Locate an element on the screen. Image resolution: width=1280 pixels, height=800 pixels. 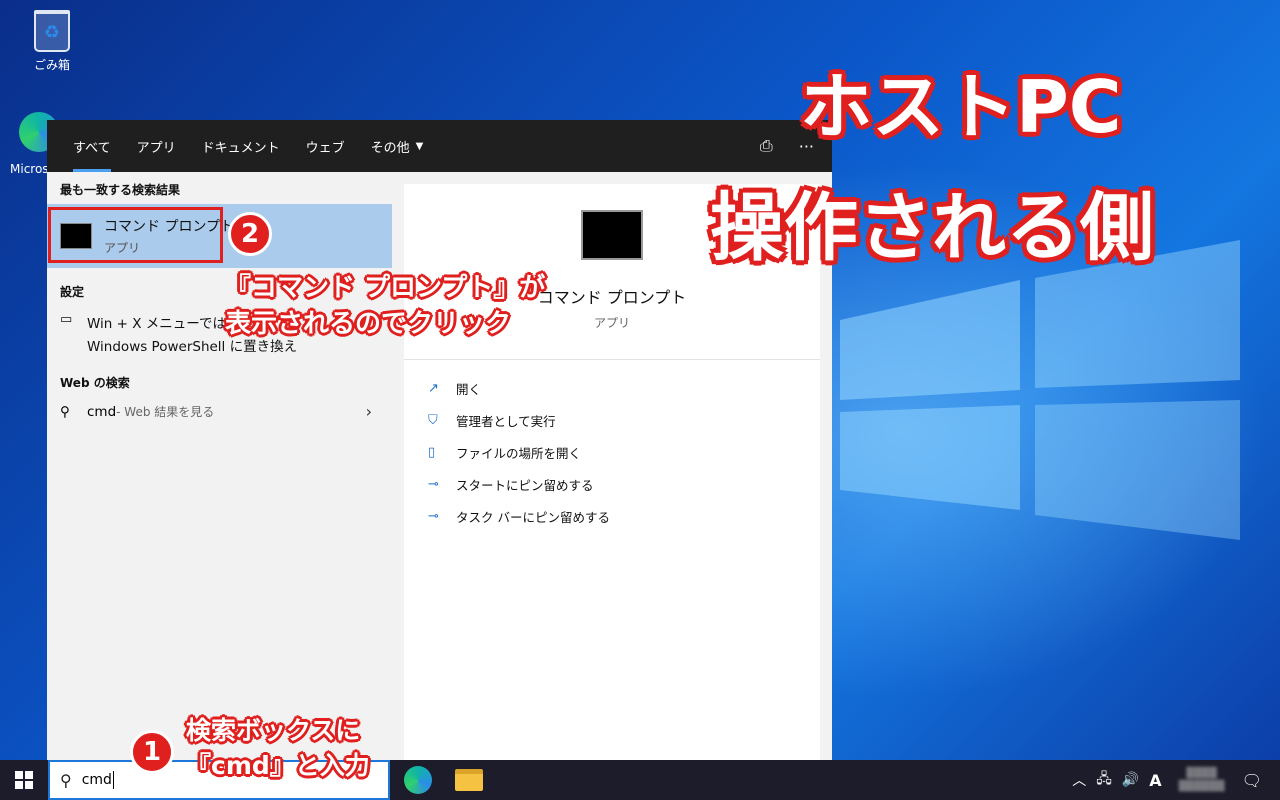
tab-more-label: その他 is located at coordinates (390, 148).